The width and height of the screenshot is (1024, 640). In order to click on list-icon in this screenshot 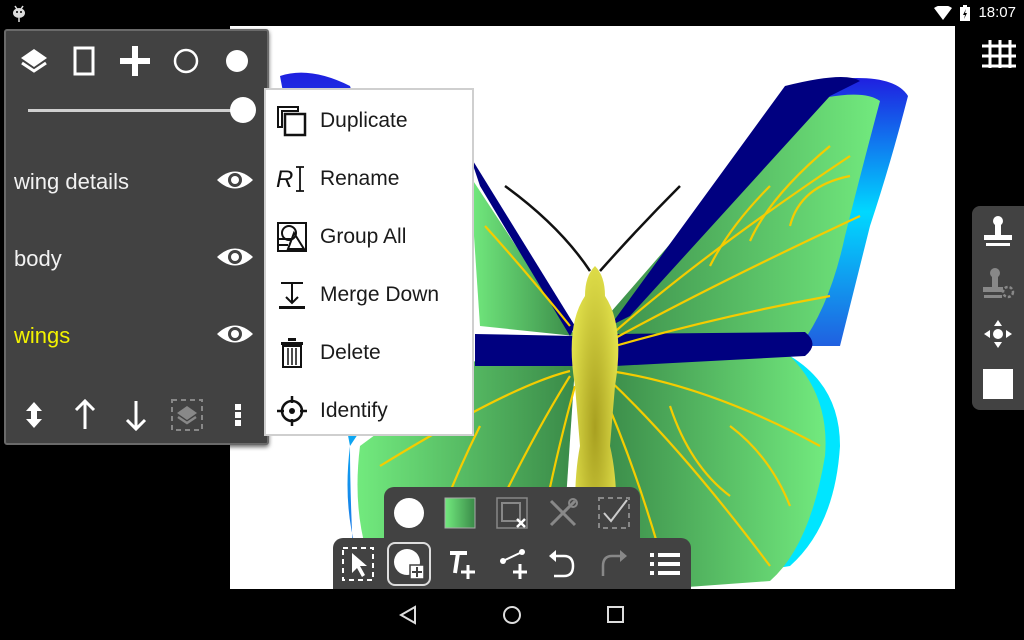, I will do `click(665, 564)`.